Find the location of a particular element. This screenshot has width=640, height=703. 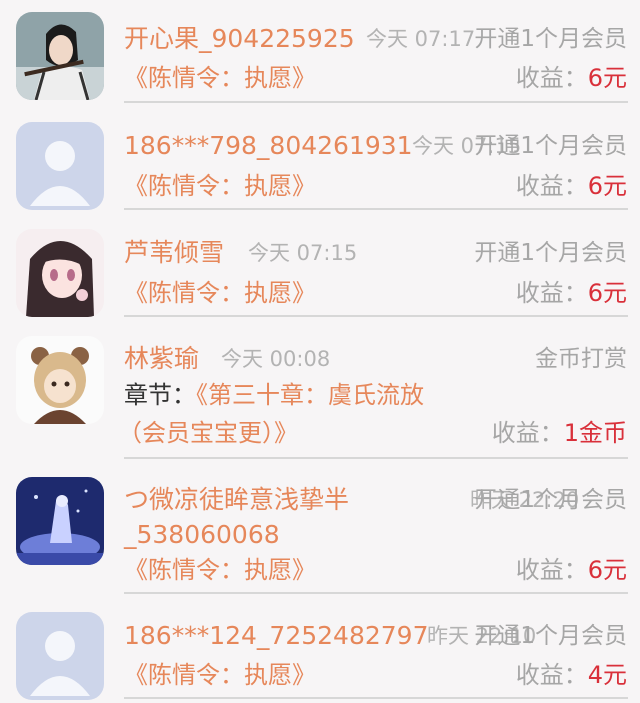

timestamp: 今天 00:08 is located at coordinates (276, 359).